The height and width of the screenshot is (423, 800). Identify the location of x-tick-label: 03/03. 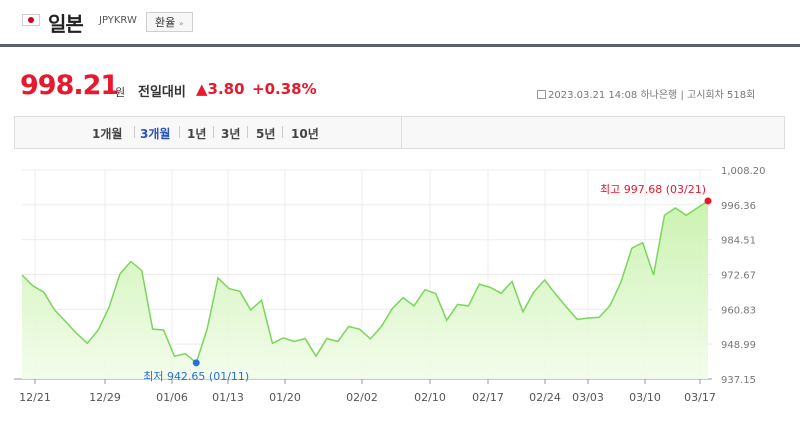
(588, 397).